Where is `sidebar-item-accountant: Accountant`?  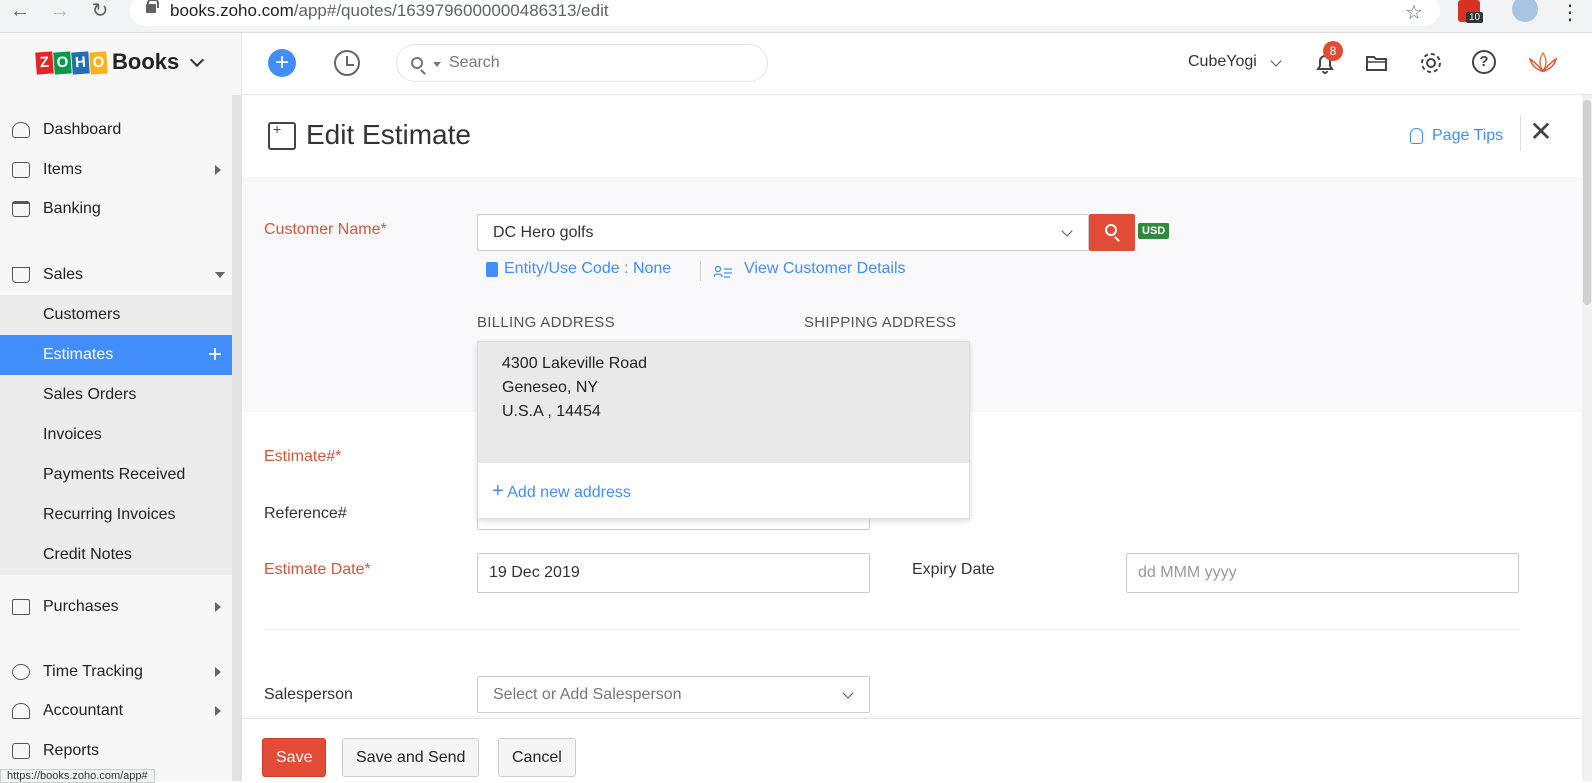
sidebar-item-accountant: Accountant is located at coordinates (116, 711).